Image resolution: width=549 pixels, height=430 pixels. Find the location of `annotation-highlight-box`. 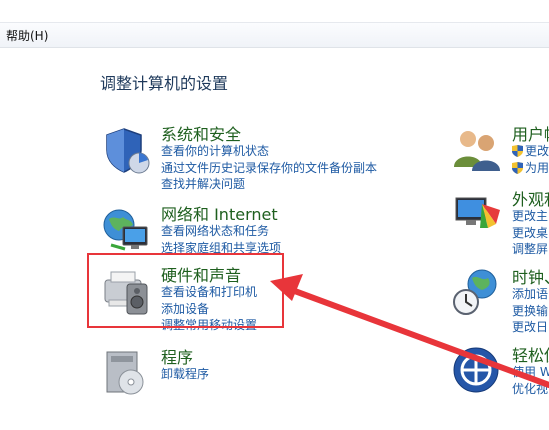

annotation-highlight-box is located at coordinates (185, 290).